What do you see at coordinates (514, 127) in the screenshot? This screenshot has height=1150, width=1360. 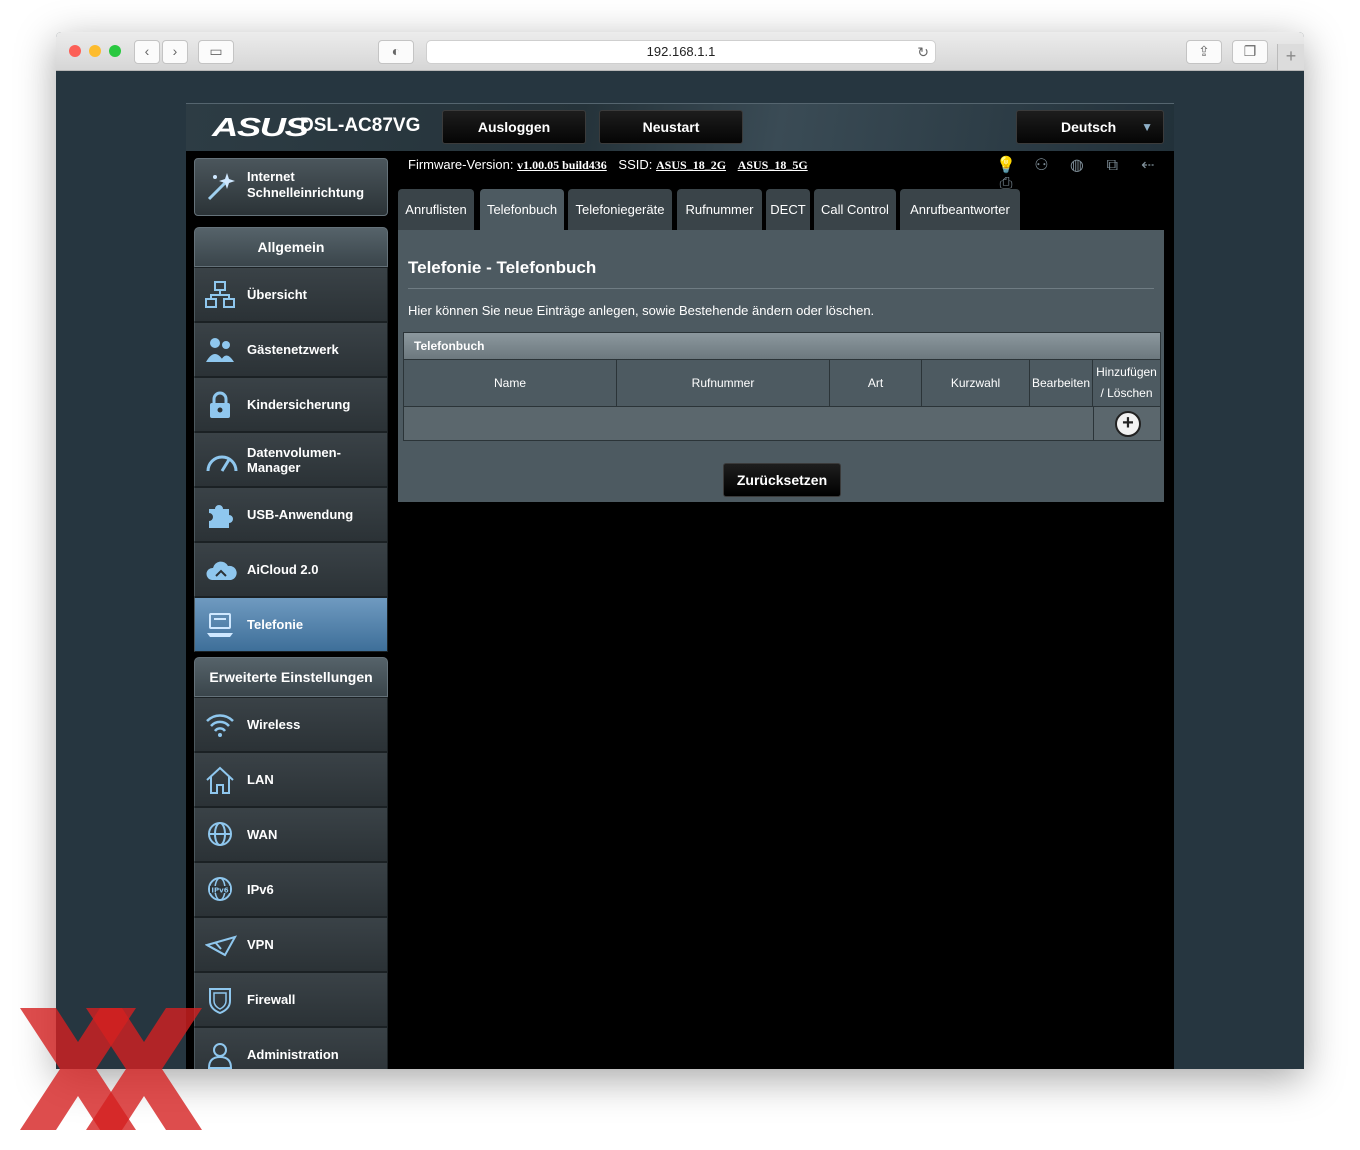 I see `logout-button: Ausloggen` at bounding box center [514, 127].